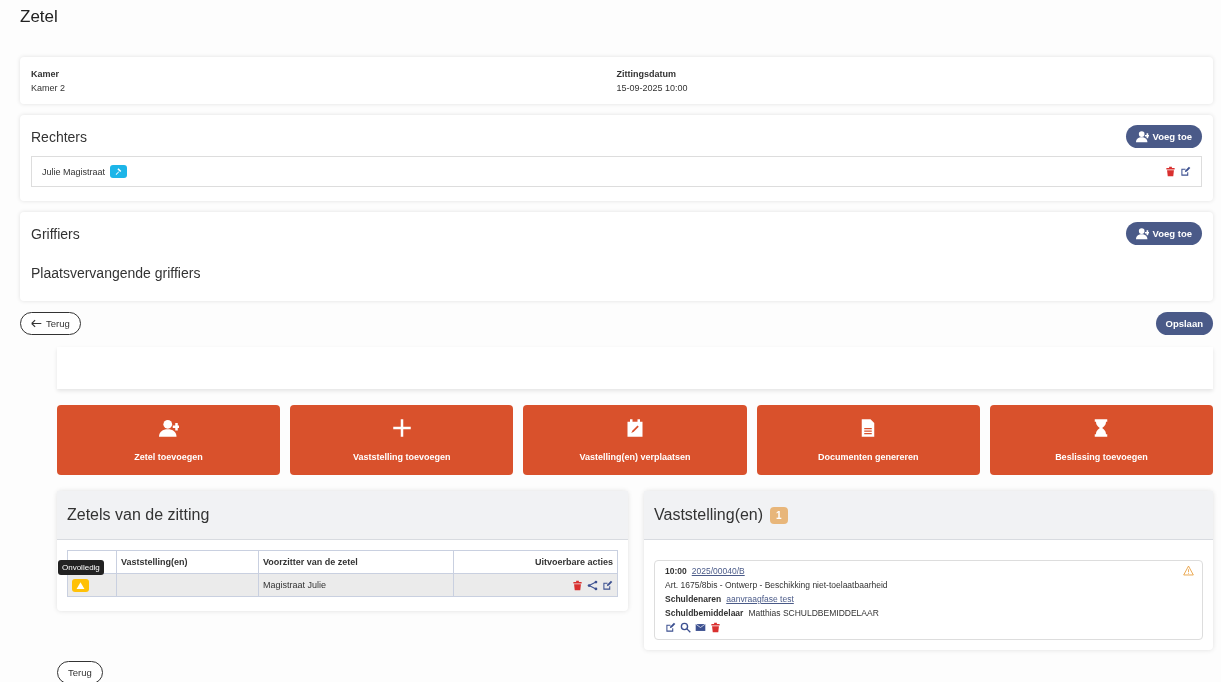 This screenshot has width=1221, height=682. What do you see at coordinates (652, 88) in the screenshot?
I see `field-value: 15-09-2025 10:00` at bounding box center [652, 88].